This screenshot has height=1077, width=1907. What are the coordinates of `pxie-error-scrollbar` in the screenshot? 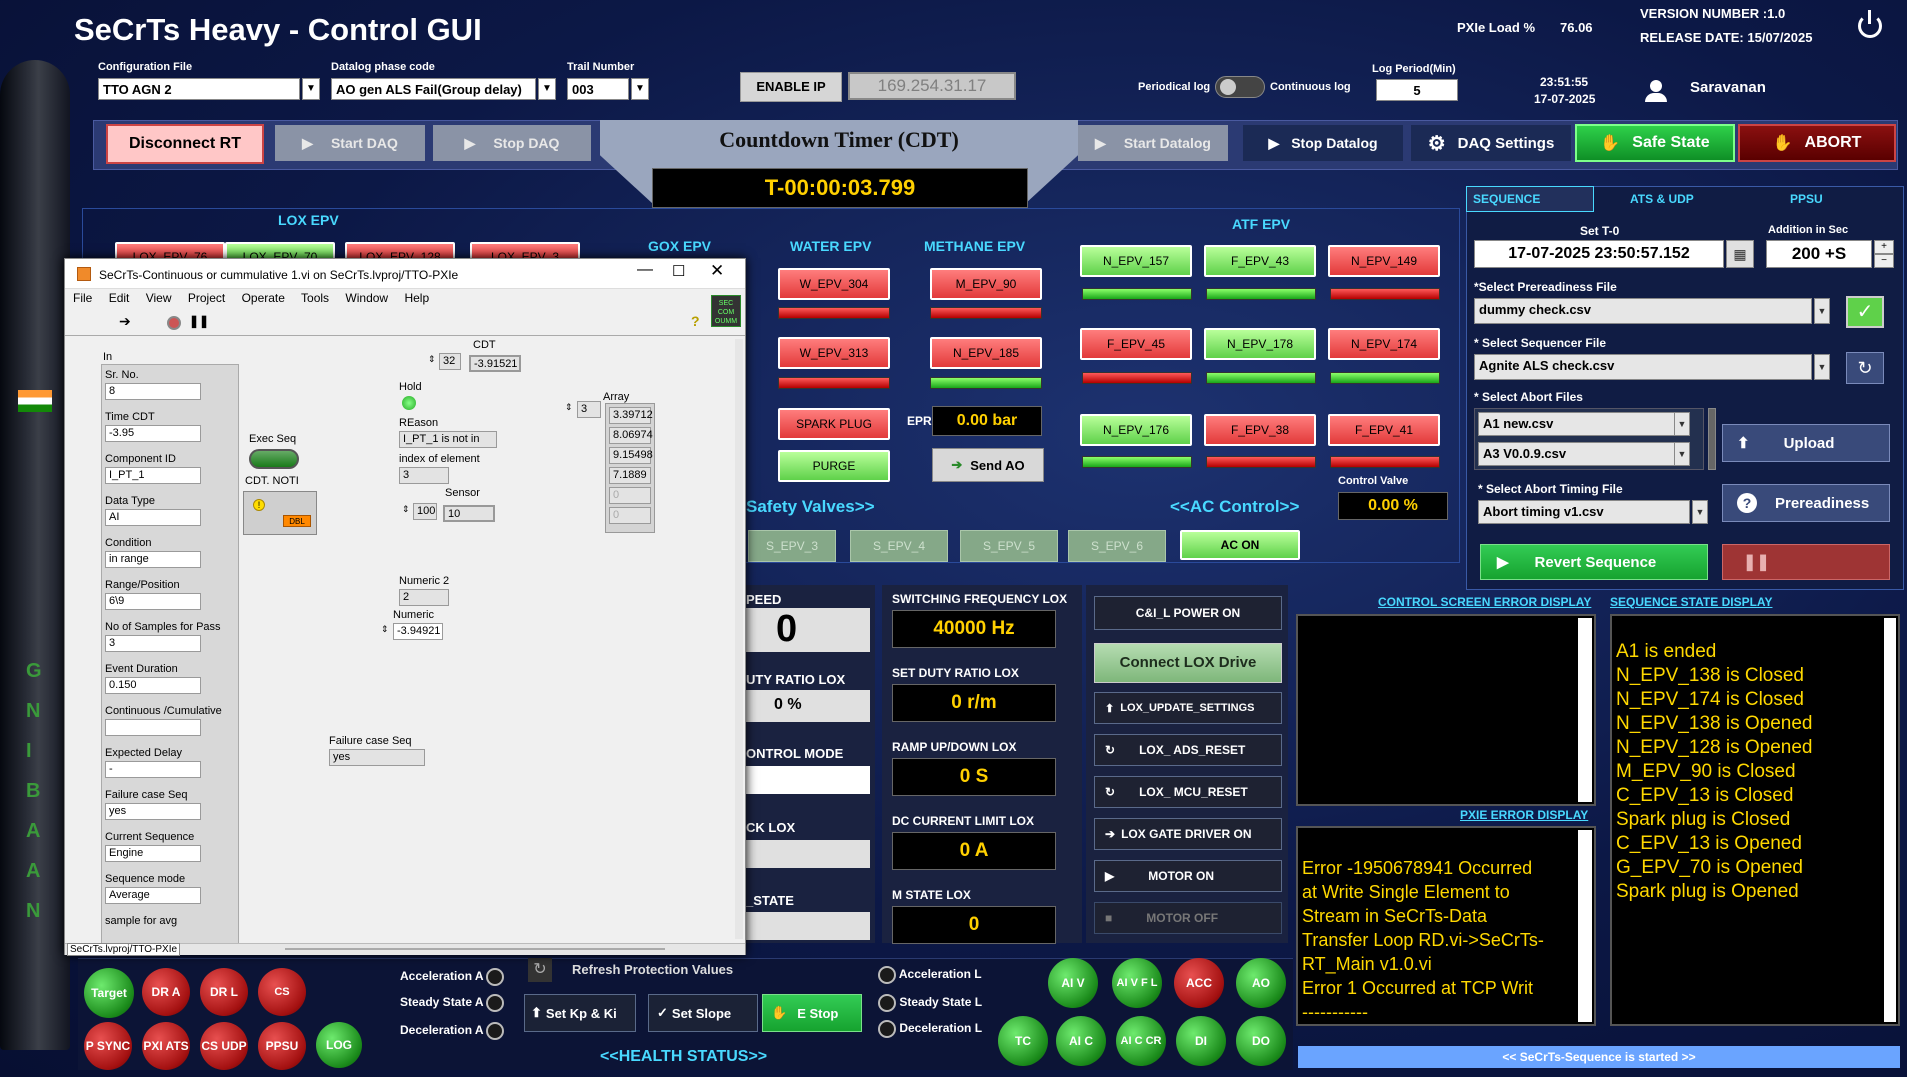 It's located at (1585, 926).